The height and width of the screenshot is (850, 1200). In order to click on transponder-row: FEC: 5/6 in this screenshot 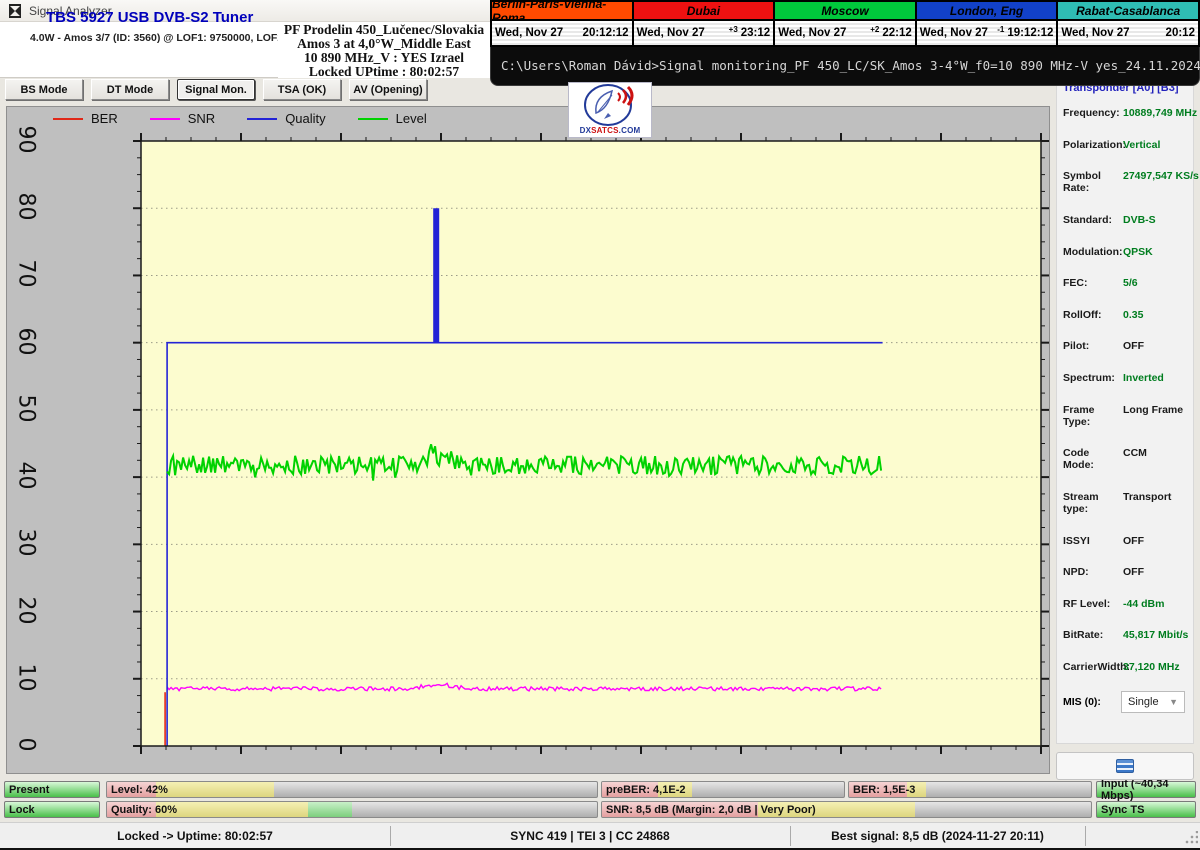, I will do `click(1100, 283)`.